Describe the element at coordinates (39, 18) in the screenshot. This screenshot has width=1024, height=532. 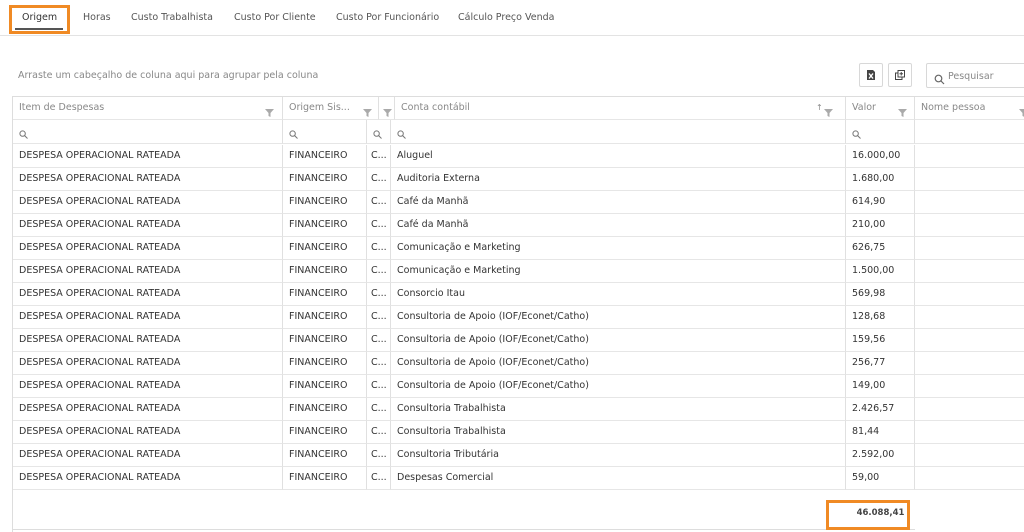
I see `tab-origem: Origem` at that location.